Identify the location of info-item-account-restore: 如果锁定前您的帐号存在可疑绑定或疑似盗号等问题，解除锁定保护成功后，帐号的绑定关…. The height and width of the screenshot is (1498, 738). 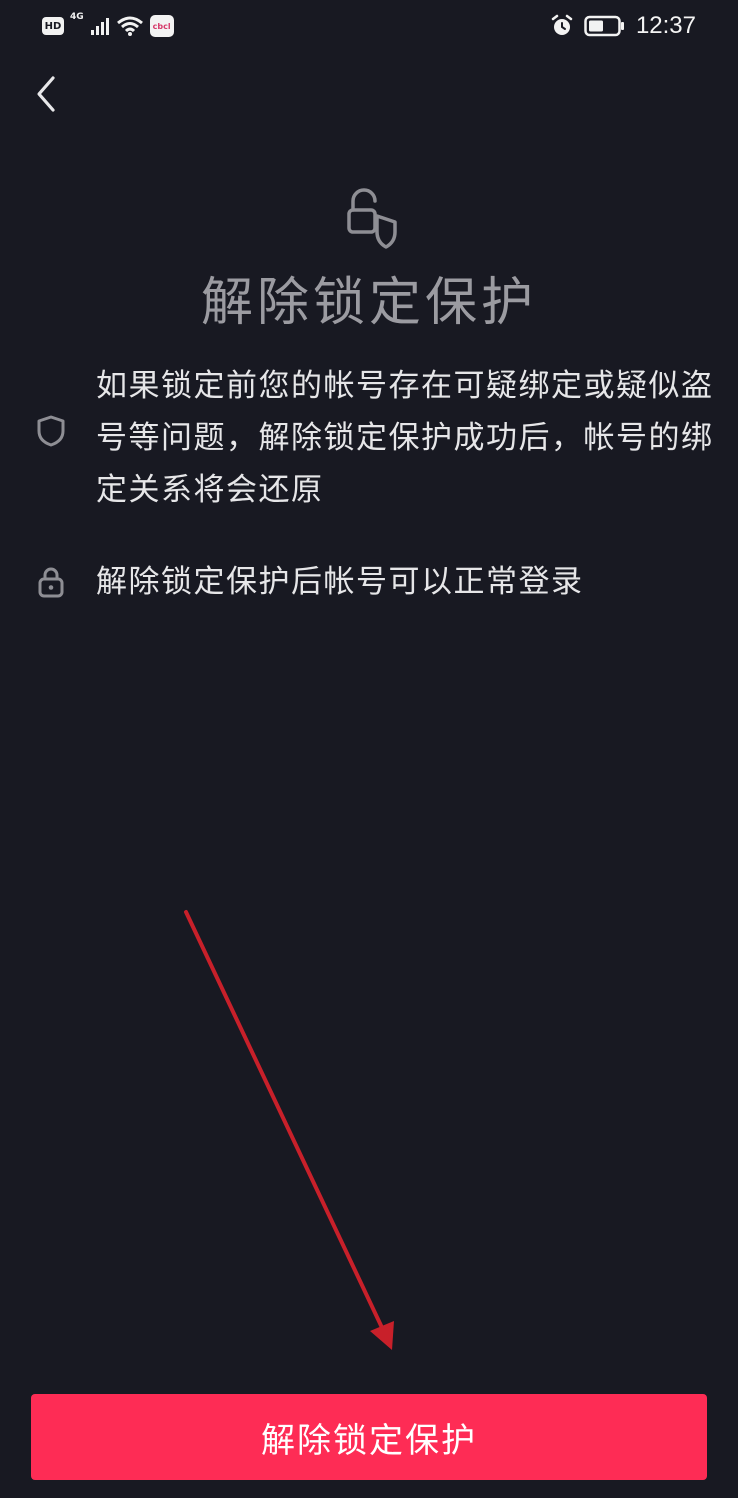
(369, 440).